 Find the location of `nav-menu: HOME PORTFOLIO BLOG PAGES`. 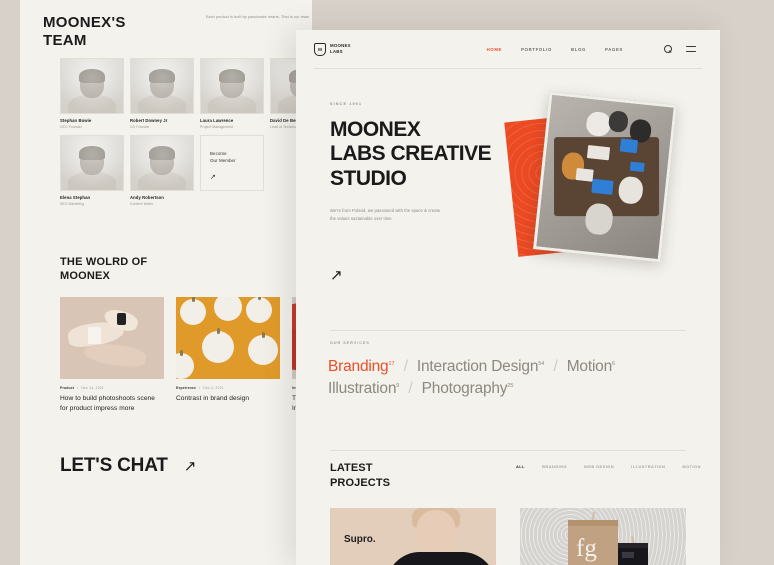

nav-menu: HOME PORTFOLIO BLOG PAGES is located at coordinates (591, 49).